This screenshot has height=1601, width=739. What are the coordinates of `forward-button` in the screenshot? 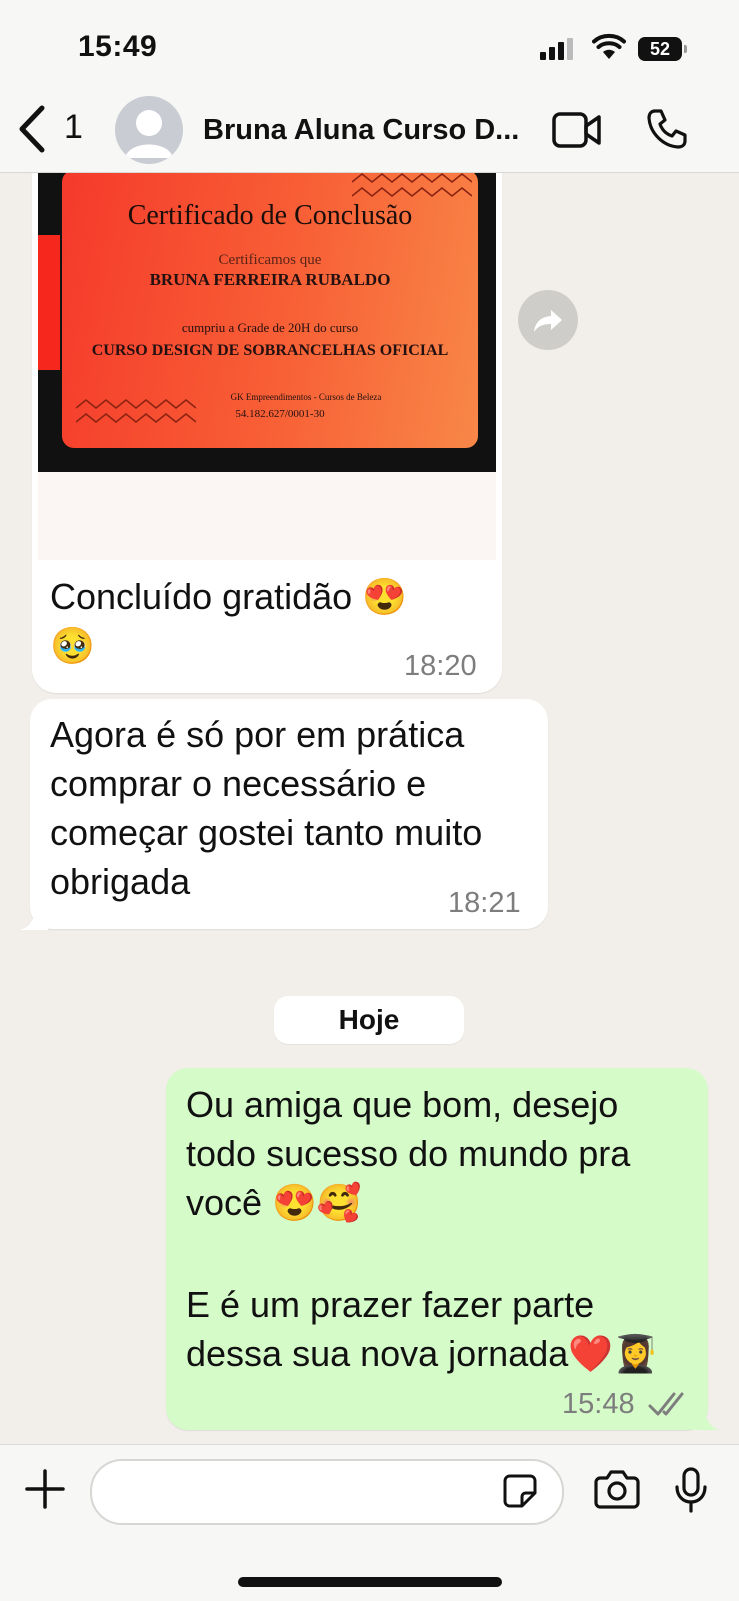 It's located at (548, 320).